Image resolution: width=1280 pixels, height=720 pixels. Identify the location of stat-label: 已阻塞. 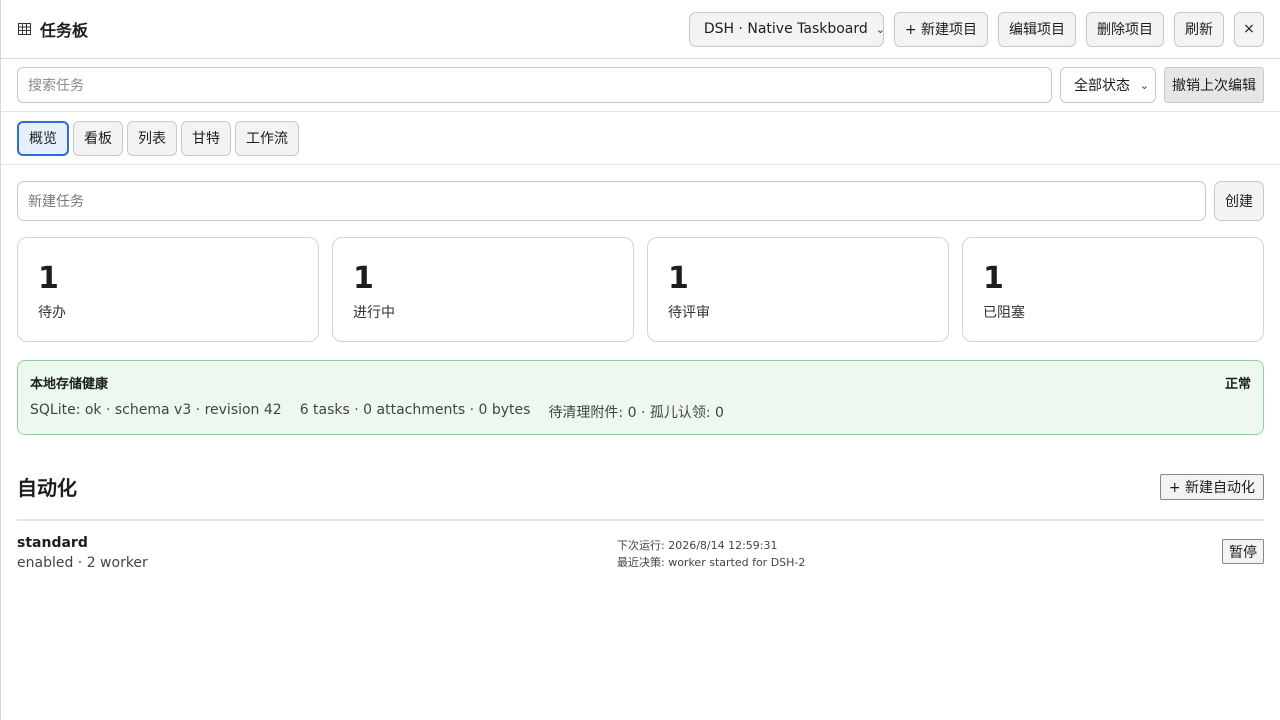
(1004, 313).